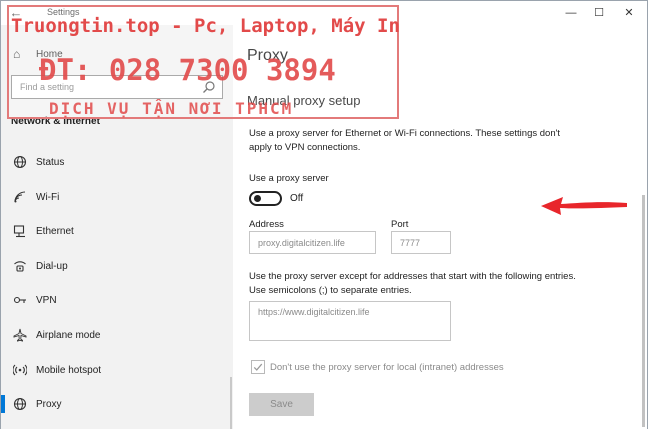 The image size is (648, 429). I want to click on search-input, so click(105, 87).